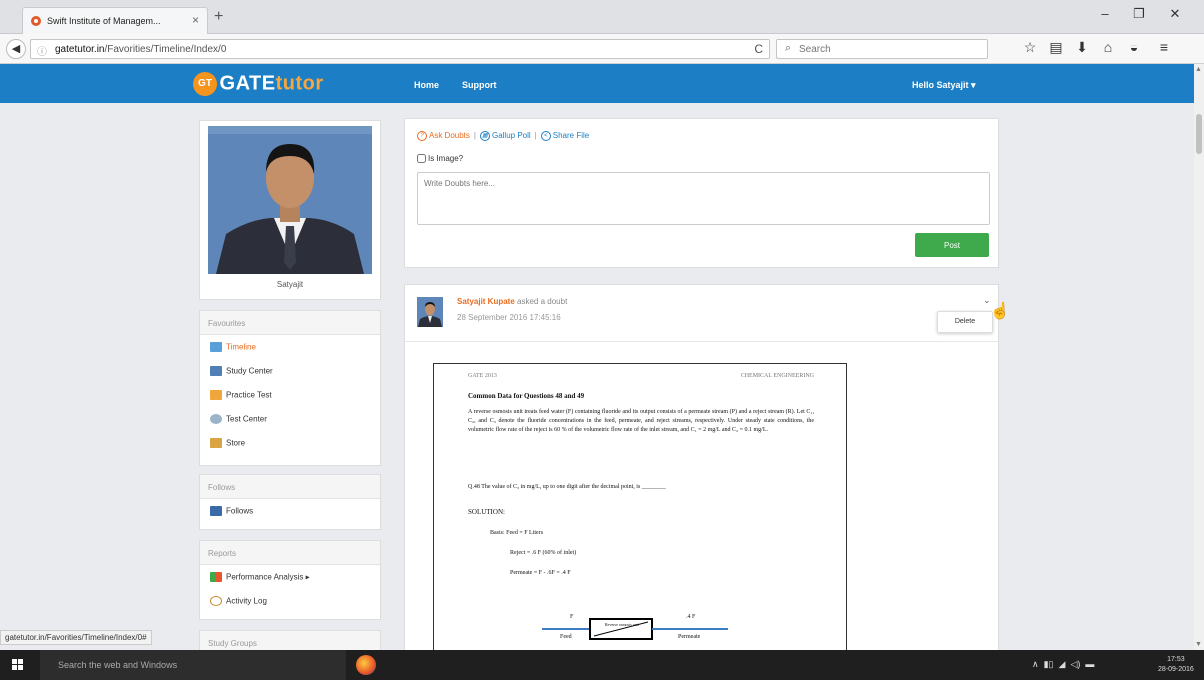  Describe the element at coordinates (1164, 47) in the screenshot. I see `menu-icon: ≡` at that location.